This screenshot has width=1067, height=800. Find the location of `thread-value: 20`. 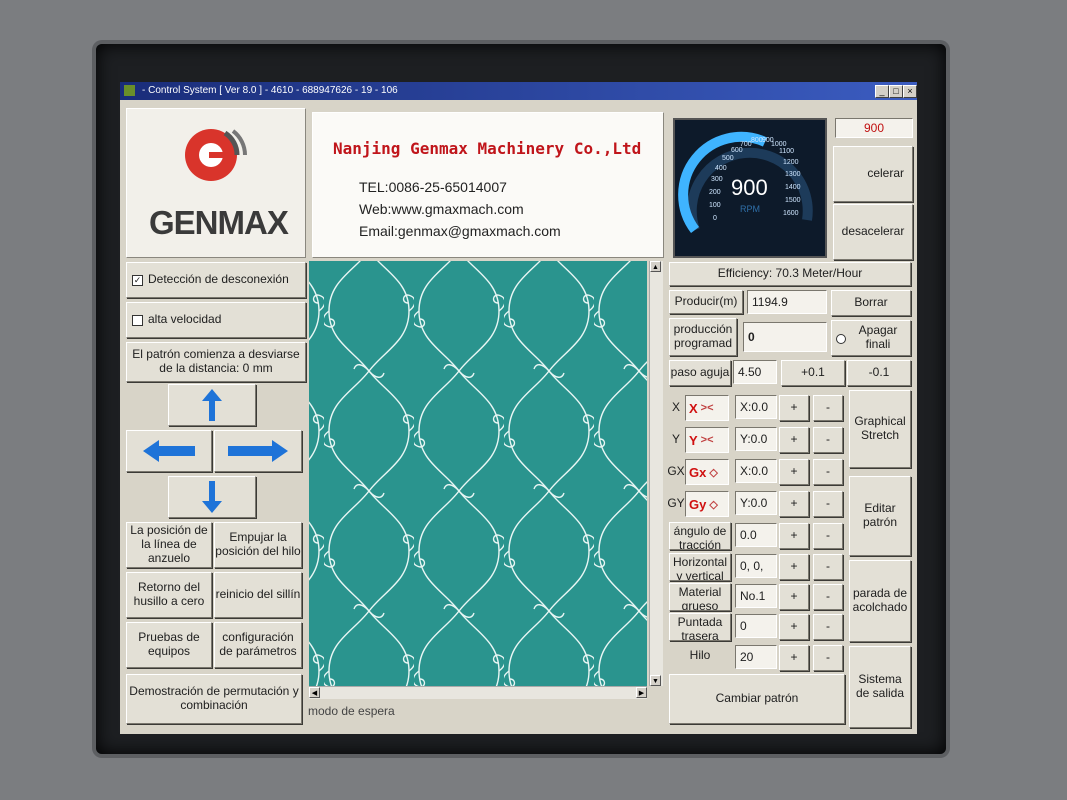

thread-value: 20 is located at coordinates (756, 657).